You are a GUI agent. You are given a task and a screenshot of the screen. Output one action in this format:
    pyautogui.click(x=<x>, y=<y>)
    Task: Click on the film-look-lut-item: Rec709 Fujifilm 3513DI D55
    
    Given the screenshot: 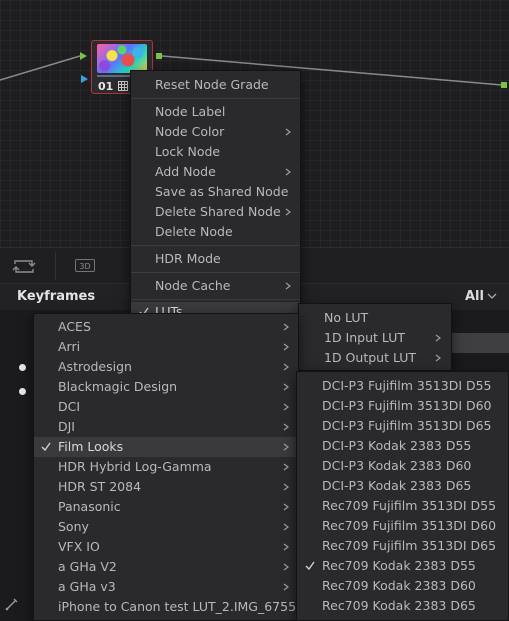 What is the action you would take?
    pyautogui.click(x=402, y=506)
    